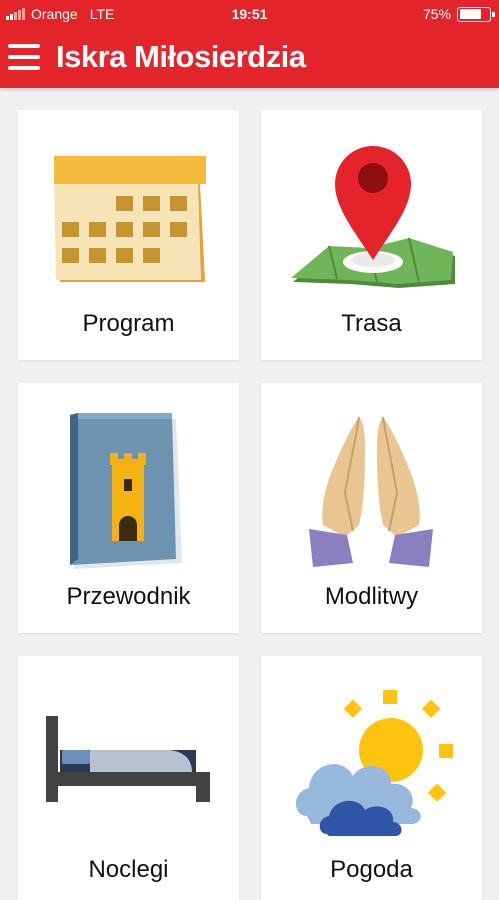 The width and height of the screenshot is (499, 900). What do you see at coordinates (128, 207) in the screenshot?
I see `calendar-icon` at bounding box center [128, 207].